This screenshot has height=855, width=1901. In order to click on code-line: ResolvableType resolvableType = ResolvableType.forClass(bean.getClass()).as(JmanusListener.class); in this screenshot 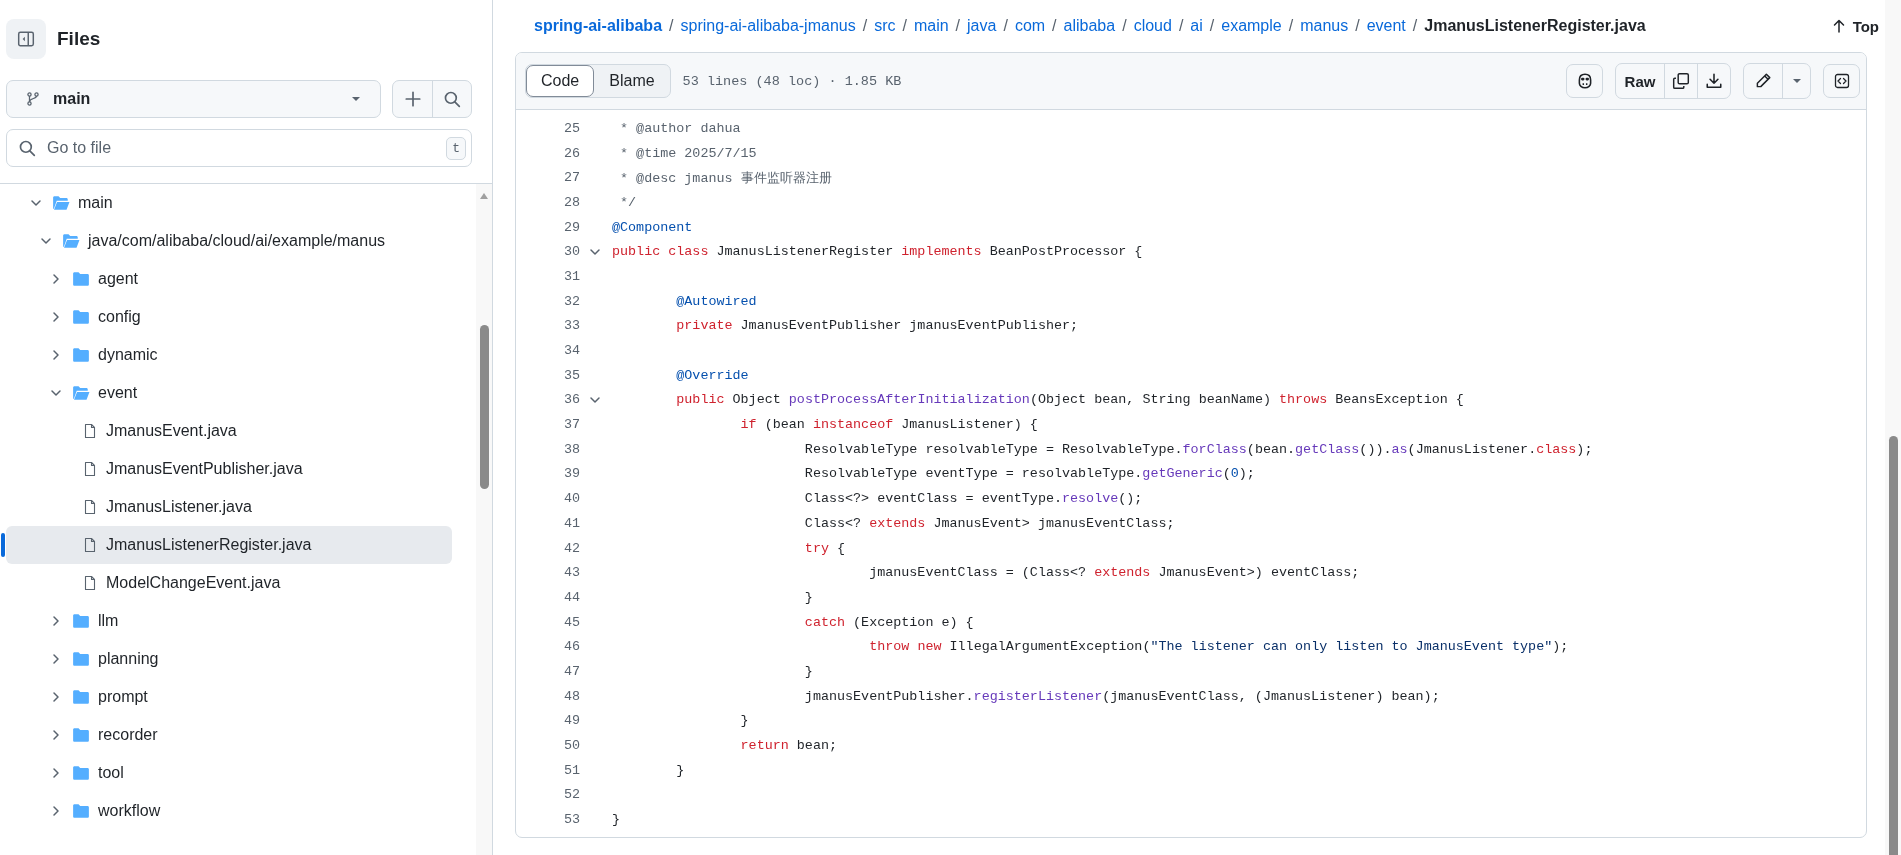, I will do `click(1198, 449)`.